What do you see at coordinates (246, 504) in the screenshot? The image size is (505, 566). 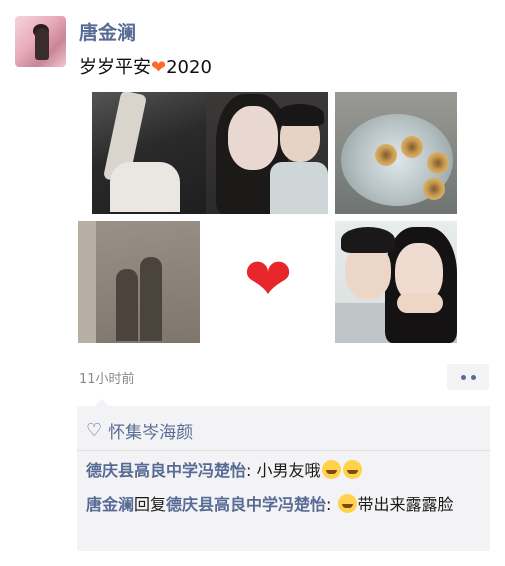 I see `reply-to-user: 德庆县高良中学冯楚怡` at bounding box center [246, 504].